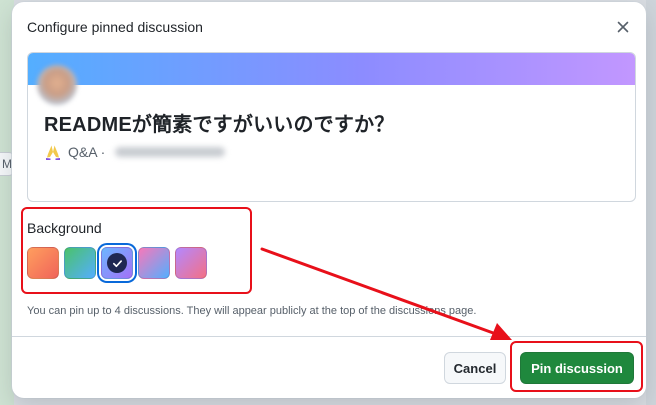 The width and height of the screenshot is (656, 405). Describe the element at coordinates (80, 263) in the screenshot. I see `swatch-green-blue` at that location.